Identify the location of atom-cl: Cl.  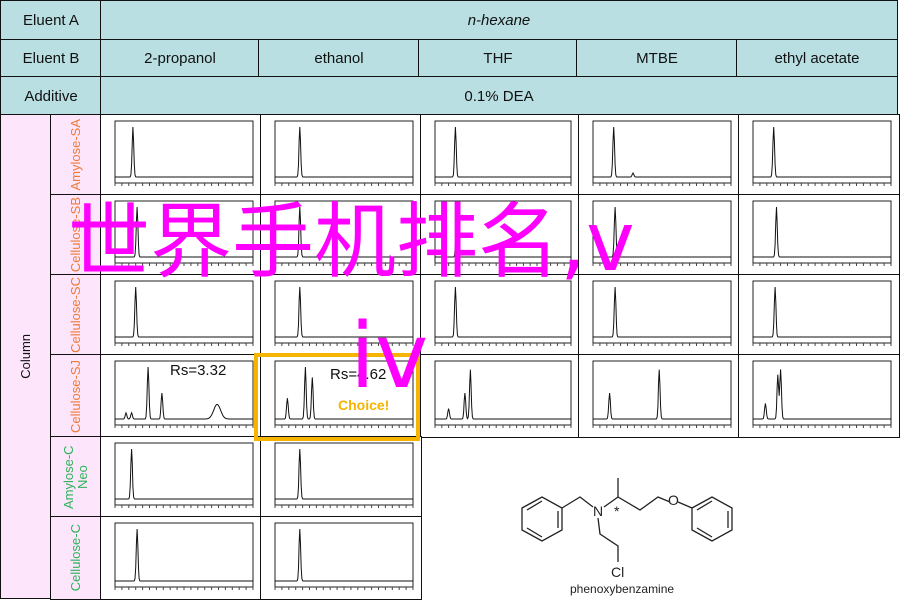
(617, 572).